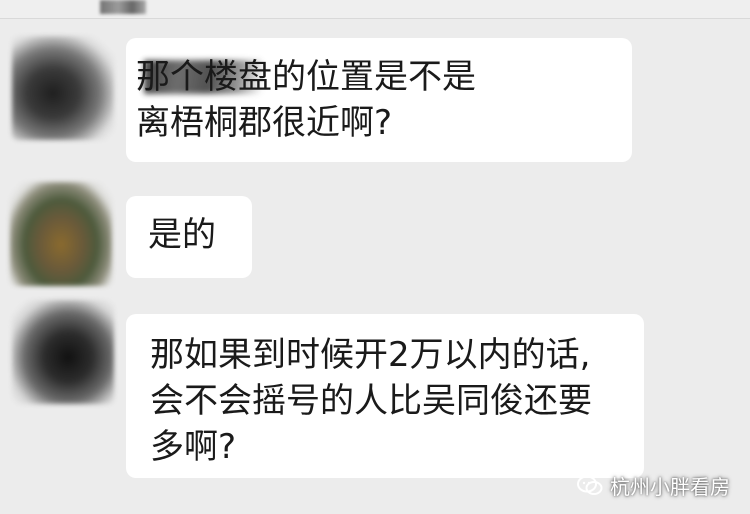 Image resolution: width=750 pixels, height=514 pixels. Describe the element at coordinates (670, 487) in the screenshot. I see `watermark-text: 杭州小胖看房` at that location.